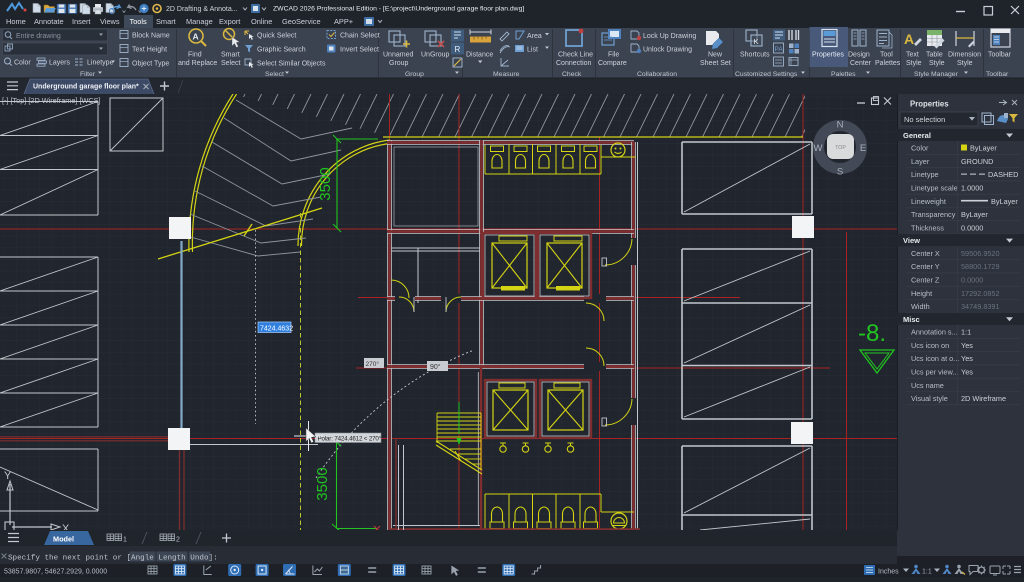  Describe the element at coordinates (920, 161) in the screenshot. I see `svg-text: Layer` at that location.